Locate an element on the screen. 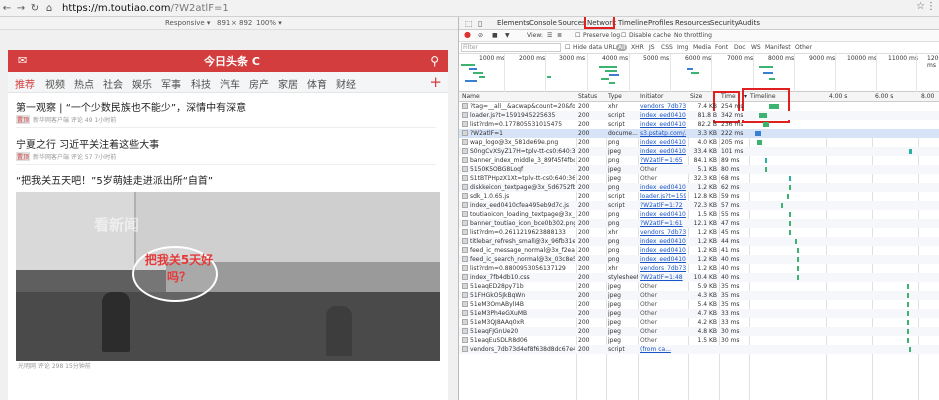 This screenshot has height=400, width=939. article-title: “把我关五天吧！”5岁萌娃走进派出所“自首” is located at coordinates (114, 179).